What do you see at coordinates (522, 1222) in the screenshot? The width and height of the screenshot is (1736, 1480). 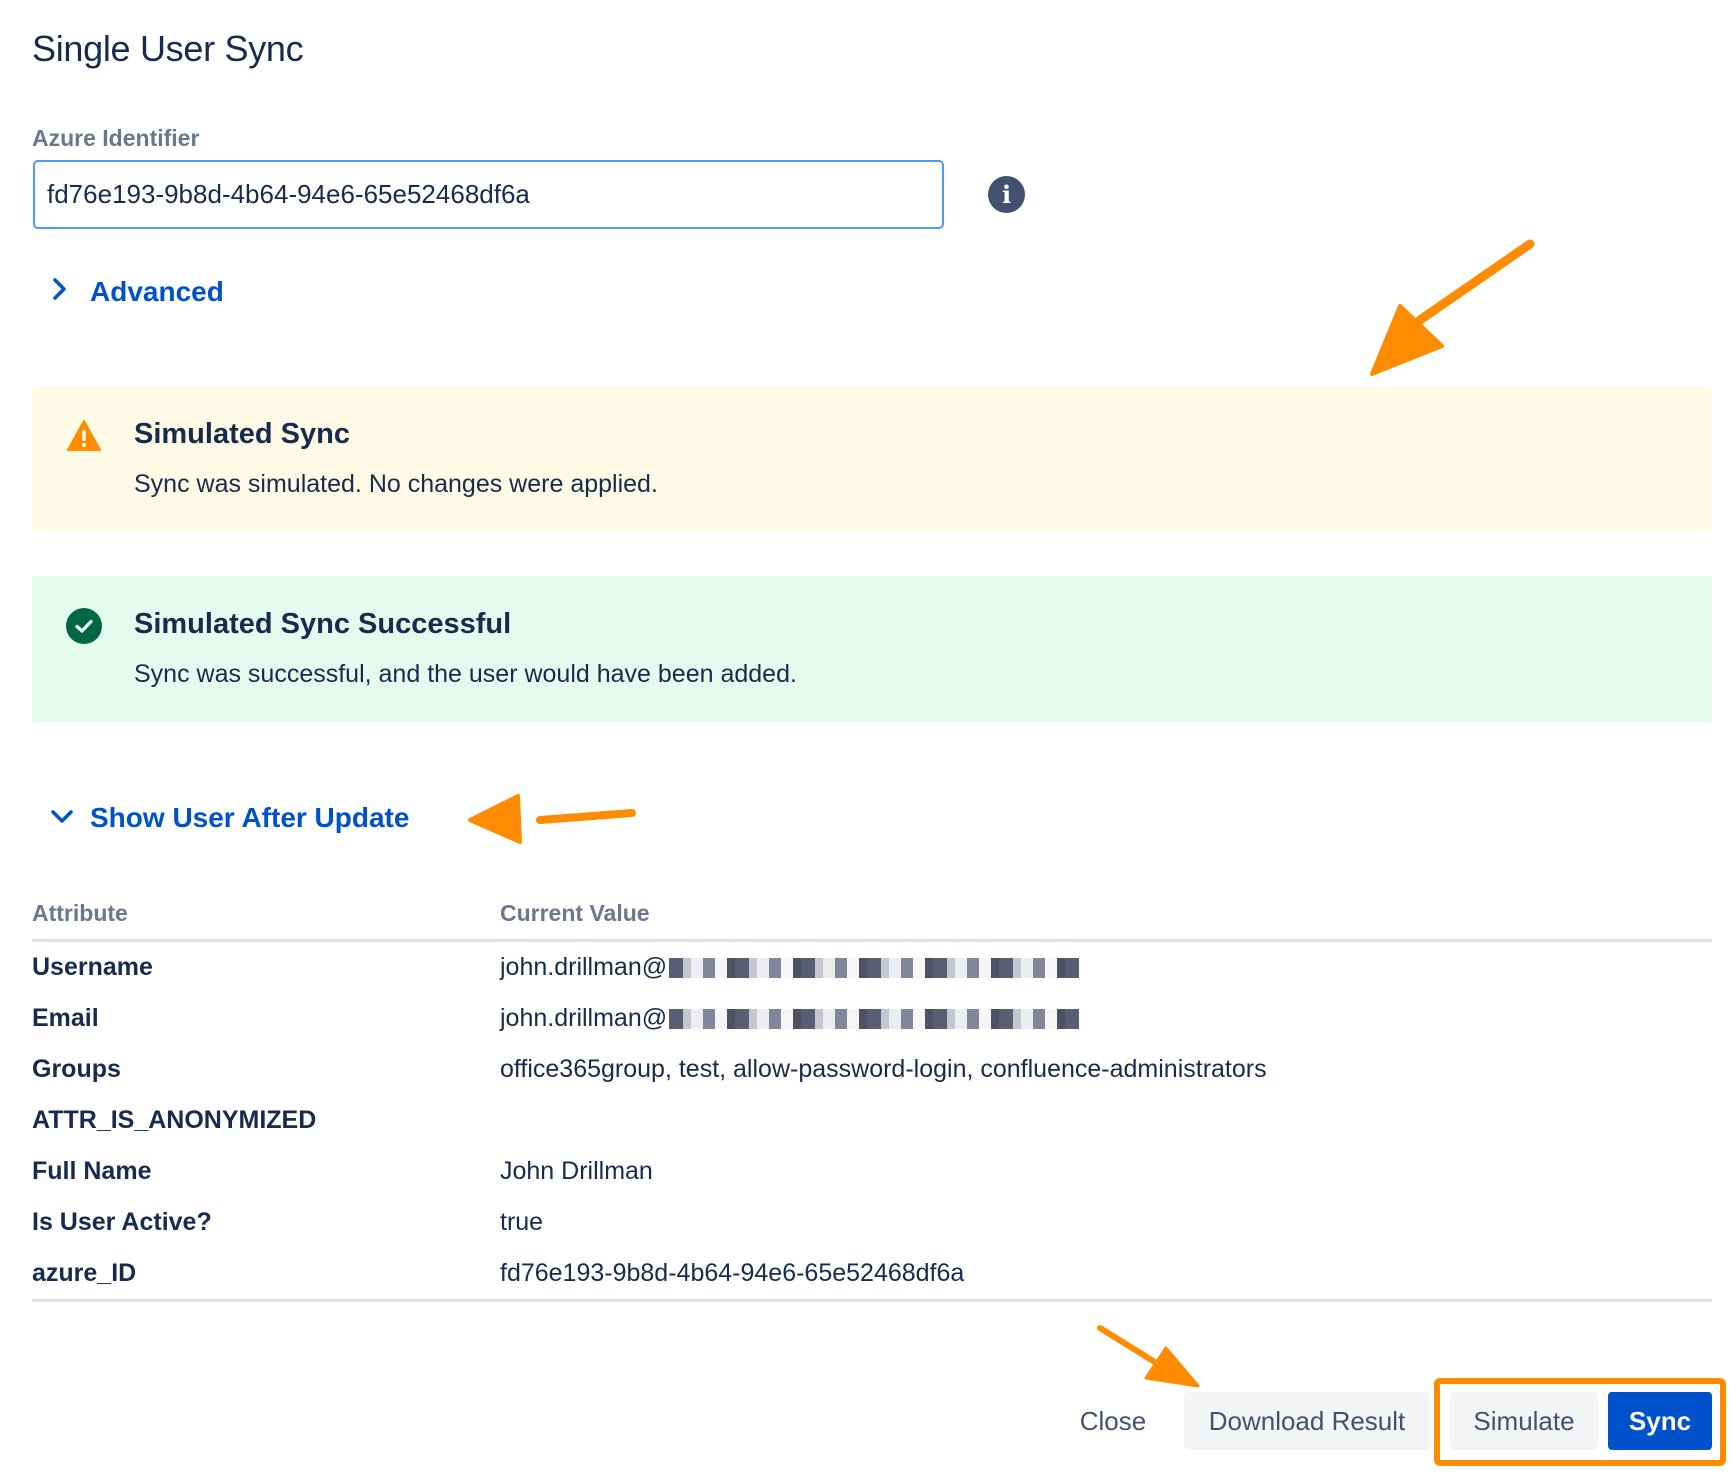 I see `value-cell: true` at bounding box center [522, 1222].